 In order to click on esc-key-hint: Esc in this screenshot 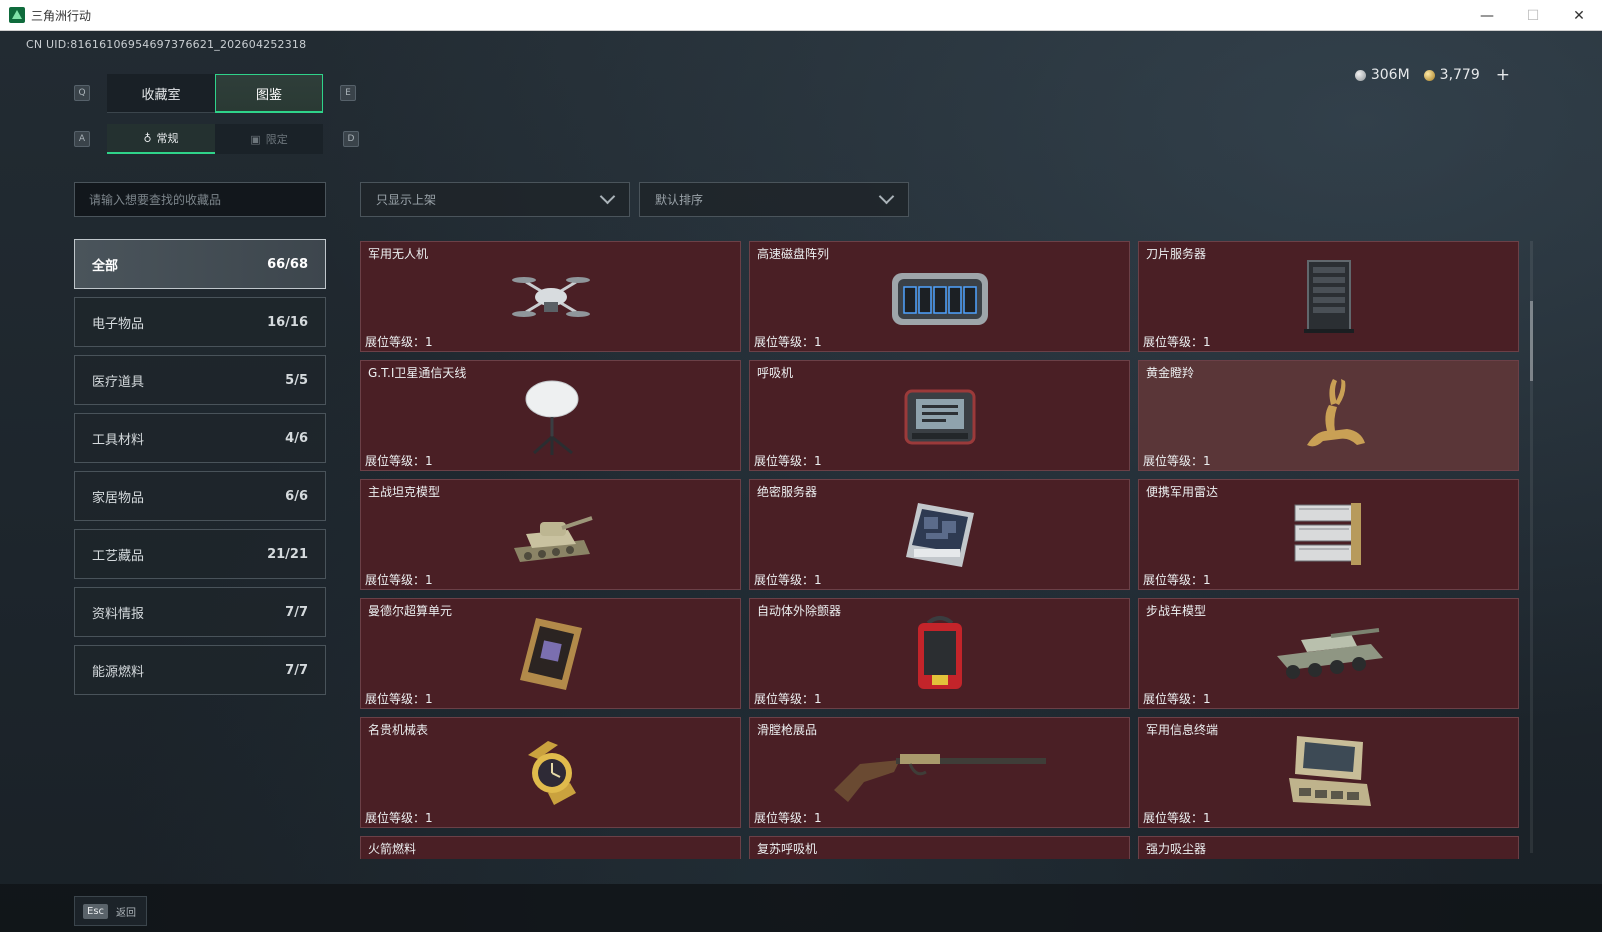, I will do `click(96, 911)`.